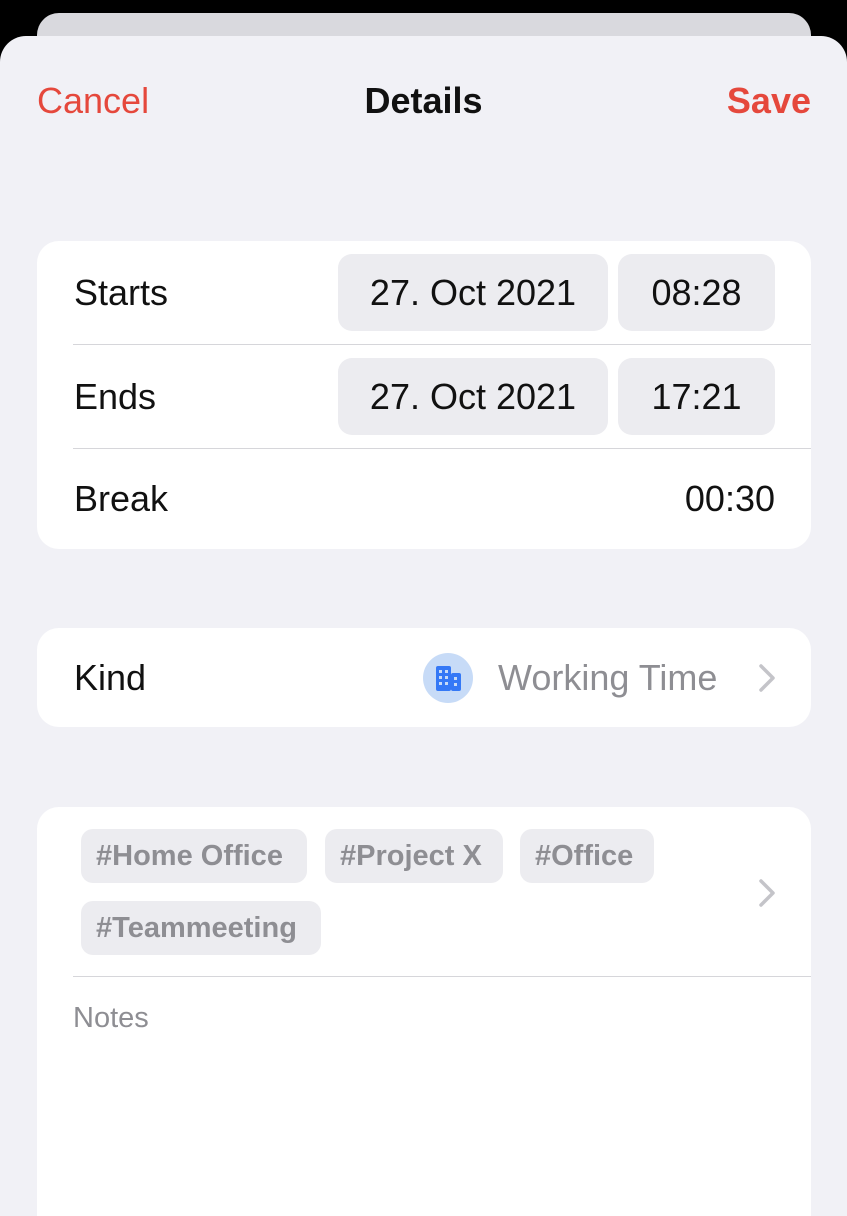 This screenshot has width=847, height=1216. I want to click on kind-row: Kind Working Time, so click(424, 677).